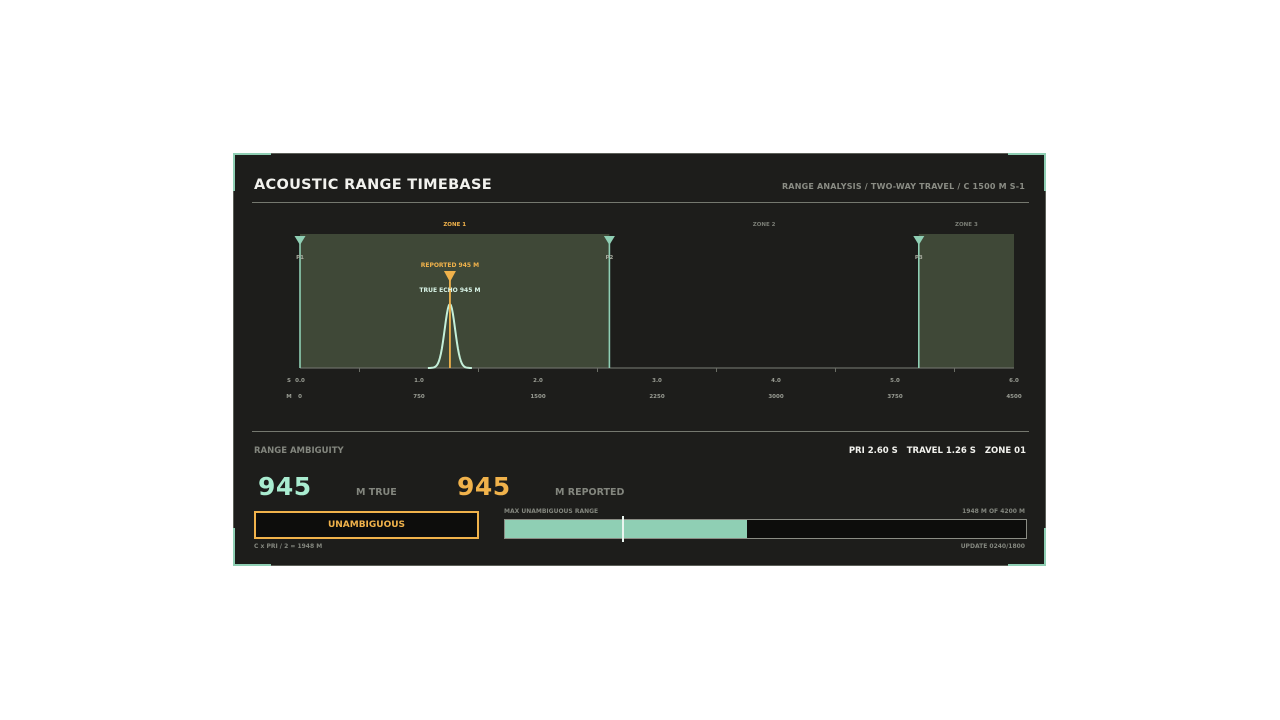  I want to click on zone-label-2: ZONE 2, so click(764, 225).